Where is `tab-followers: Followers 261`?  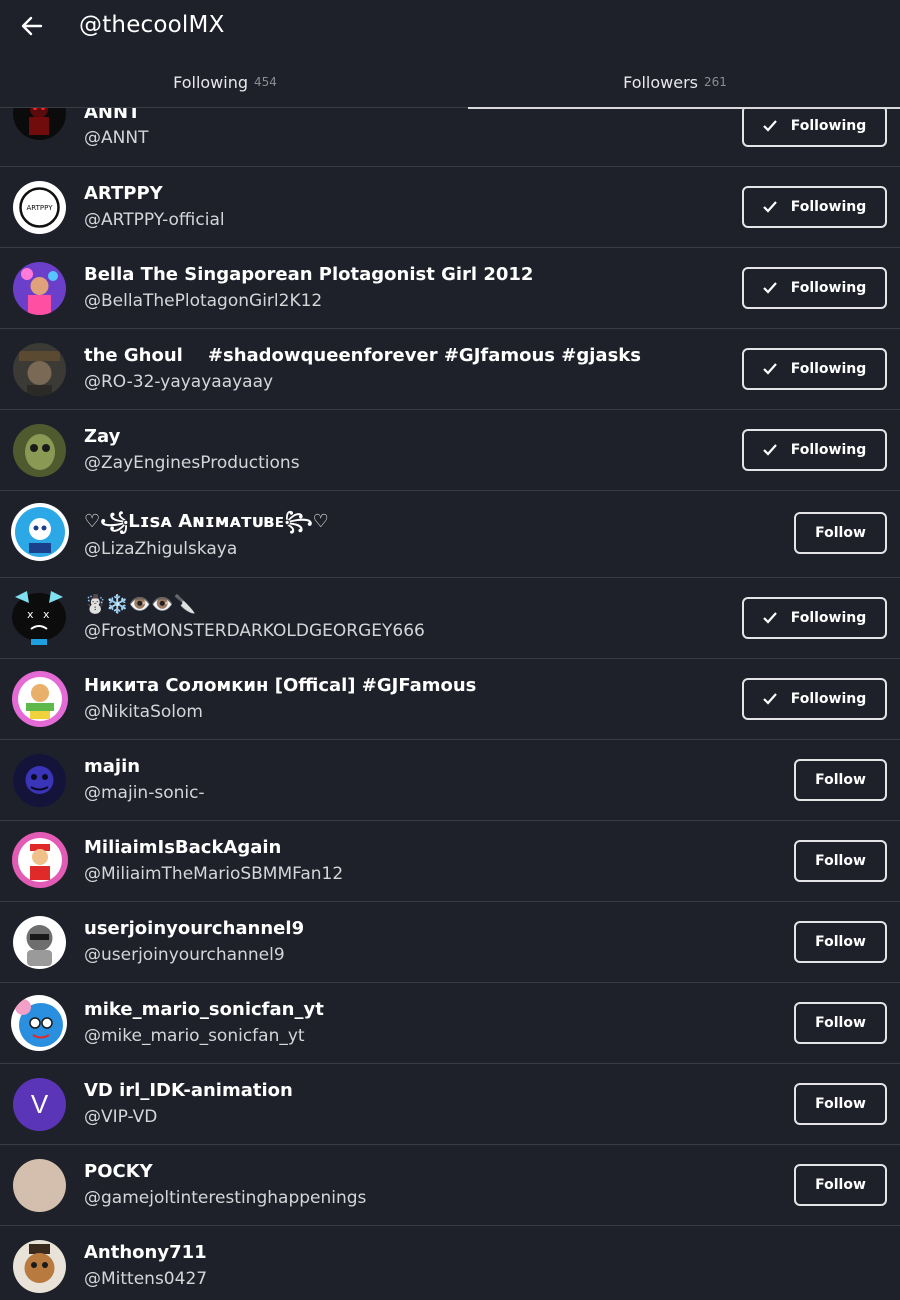 tab-followers: Followers 261 is located at coordinates (675, 82).